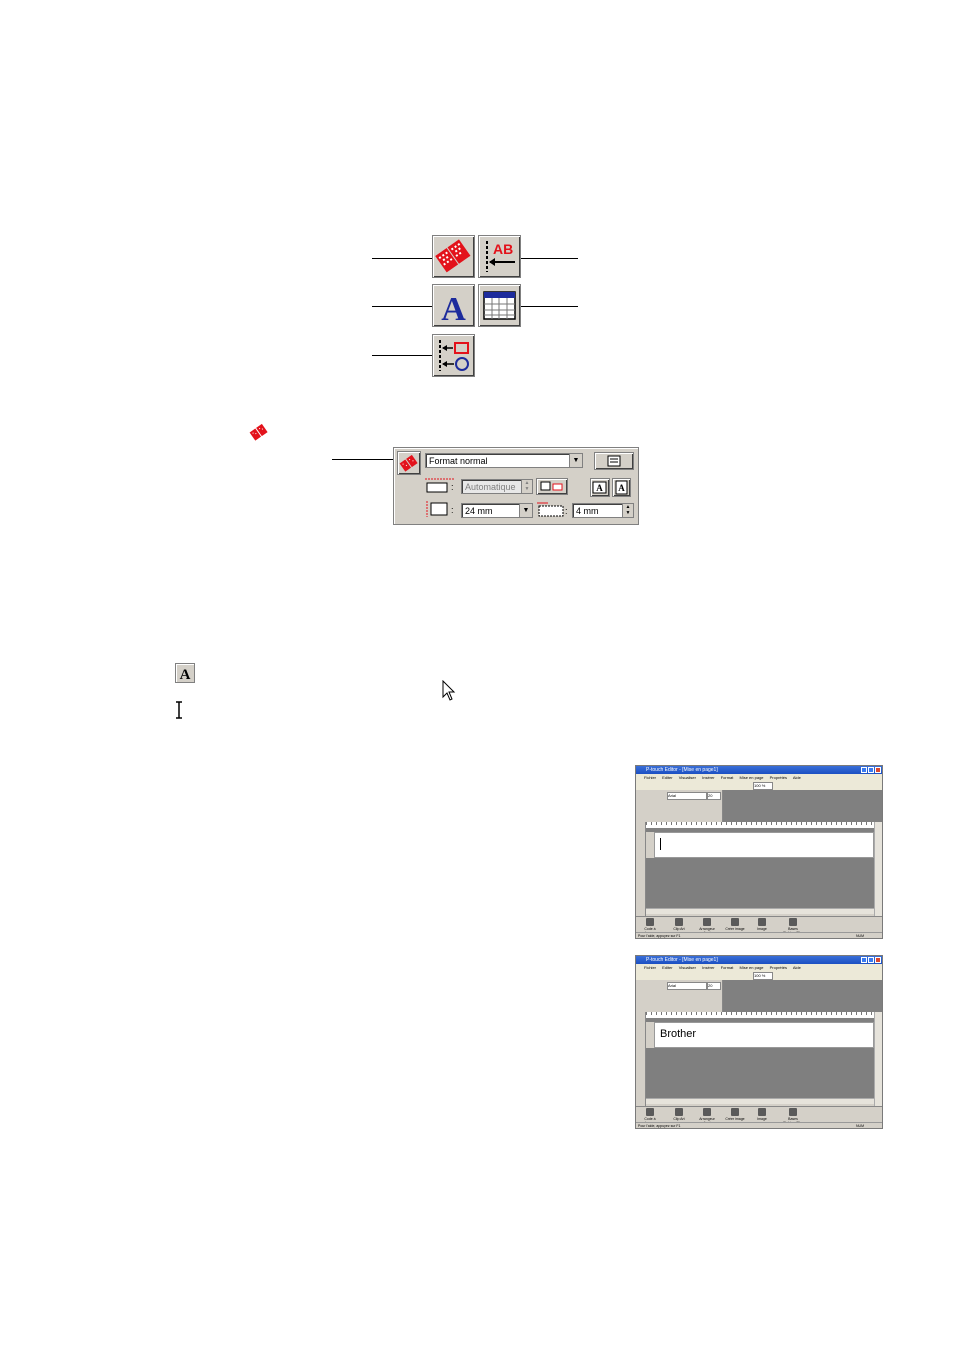 The width and height of the screenshot is (954, 1351). What do you see at coordinates (679, 996) in the screenshot?
I see `property-dock: Arial 20` at bounding box center [679, 996].